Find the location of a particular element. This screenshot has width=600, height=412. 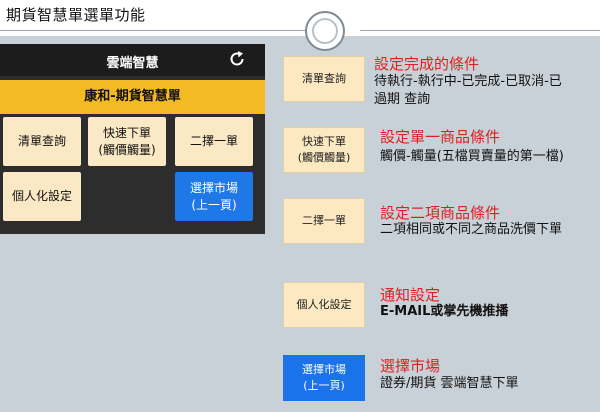

app-title-bar: 雲端智慧 is located at coordinates (132, 60).